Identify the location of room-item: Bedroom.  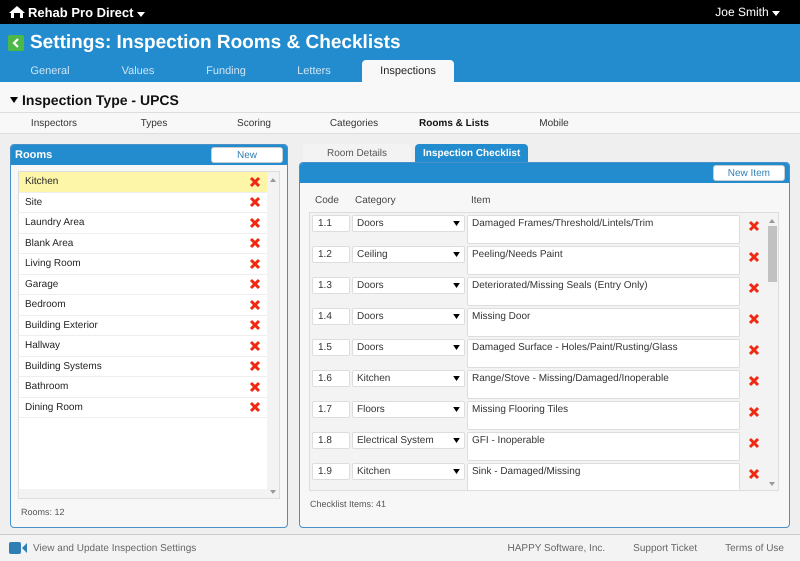
(143, 305).